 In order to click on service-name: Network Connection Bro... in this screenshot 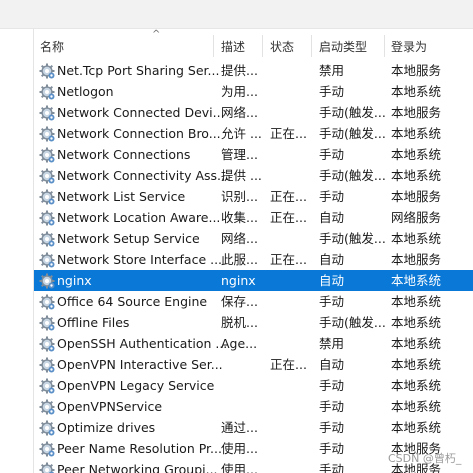, I will do `click(139, 133)`.